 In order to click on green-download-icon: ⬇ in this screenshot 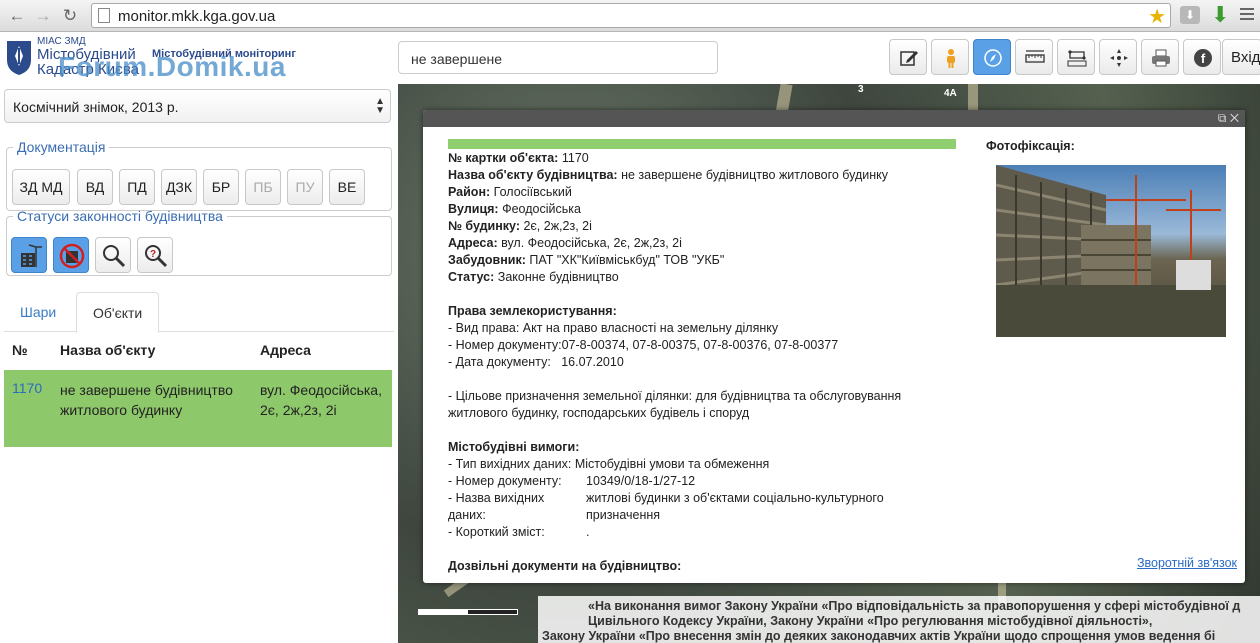, I will do `click(1220, 15)`.